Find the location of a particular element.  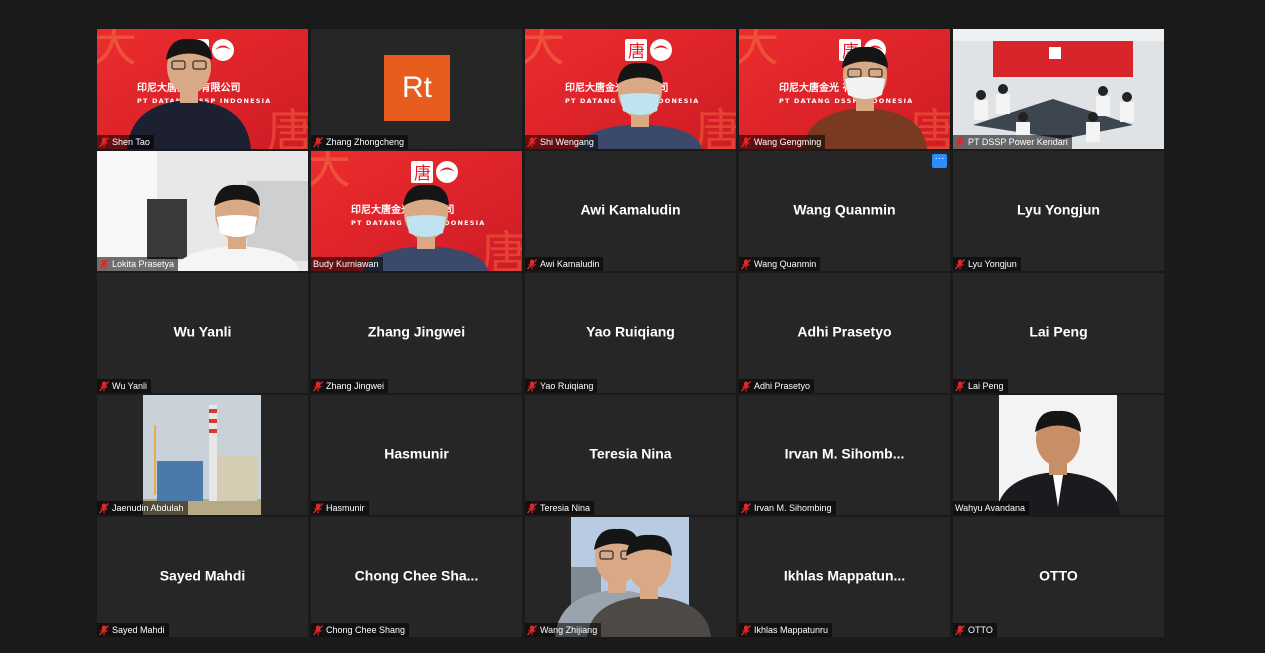

profile-avatar: Rt is located at coordinates (417, 88).